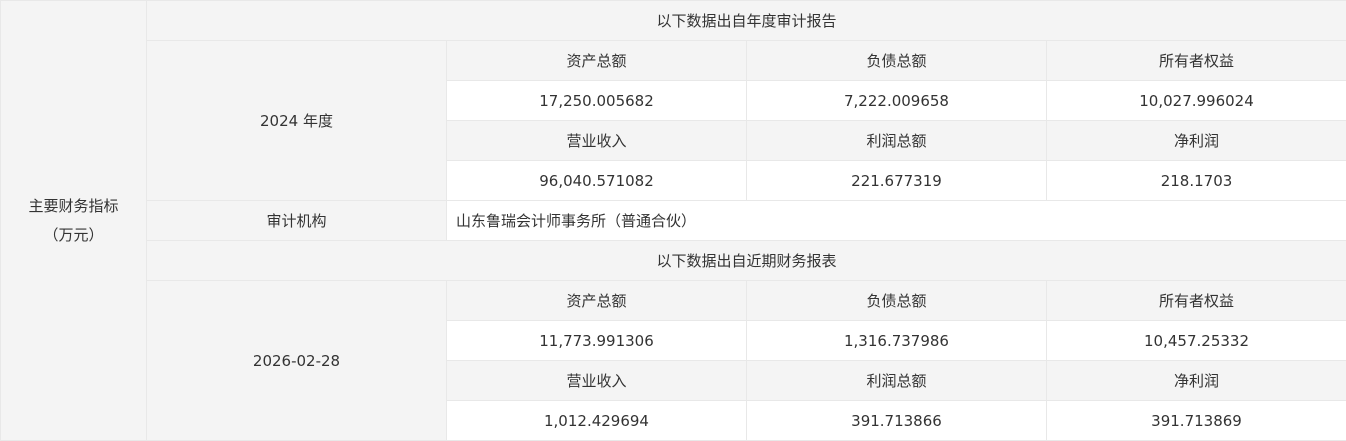 The height and width of the screenshot is (441, 1346). I want to click on audit-headers-row-1: 2024 年度 资产总额 负债总额 所有者权益, so click(673, 61).